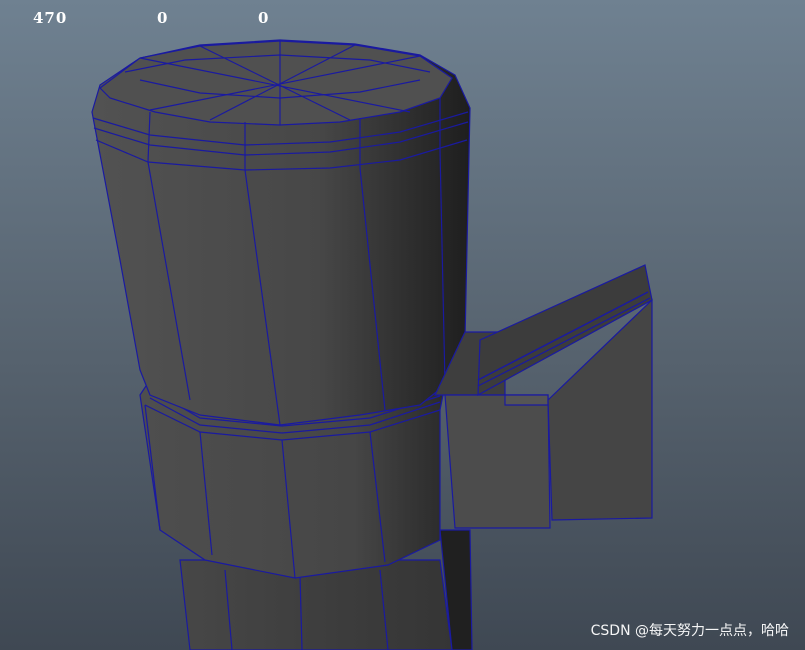 The image size is (805, 650). What do you see at coordinates (689, 631) in the screenshot?
I see `watermark-text: CSDN @每天努力一点点，哈哈` at bounding box center [689, 631].